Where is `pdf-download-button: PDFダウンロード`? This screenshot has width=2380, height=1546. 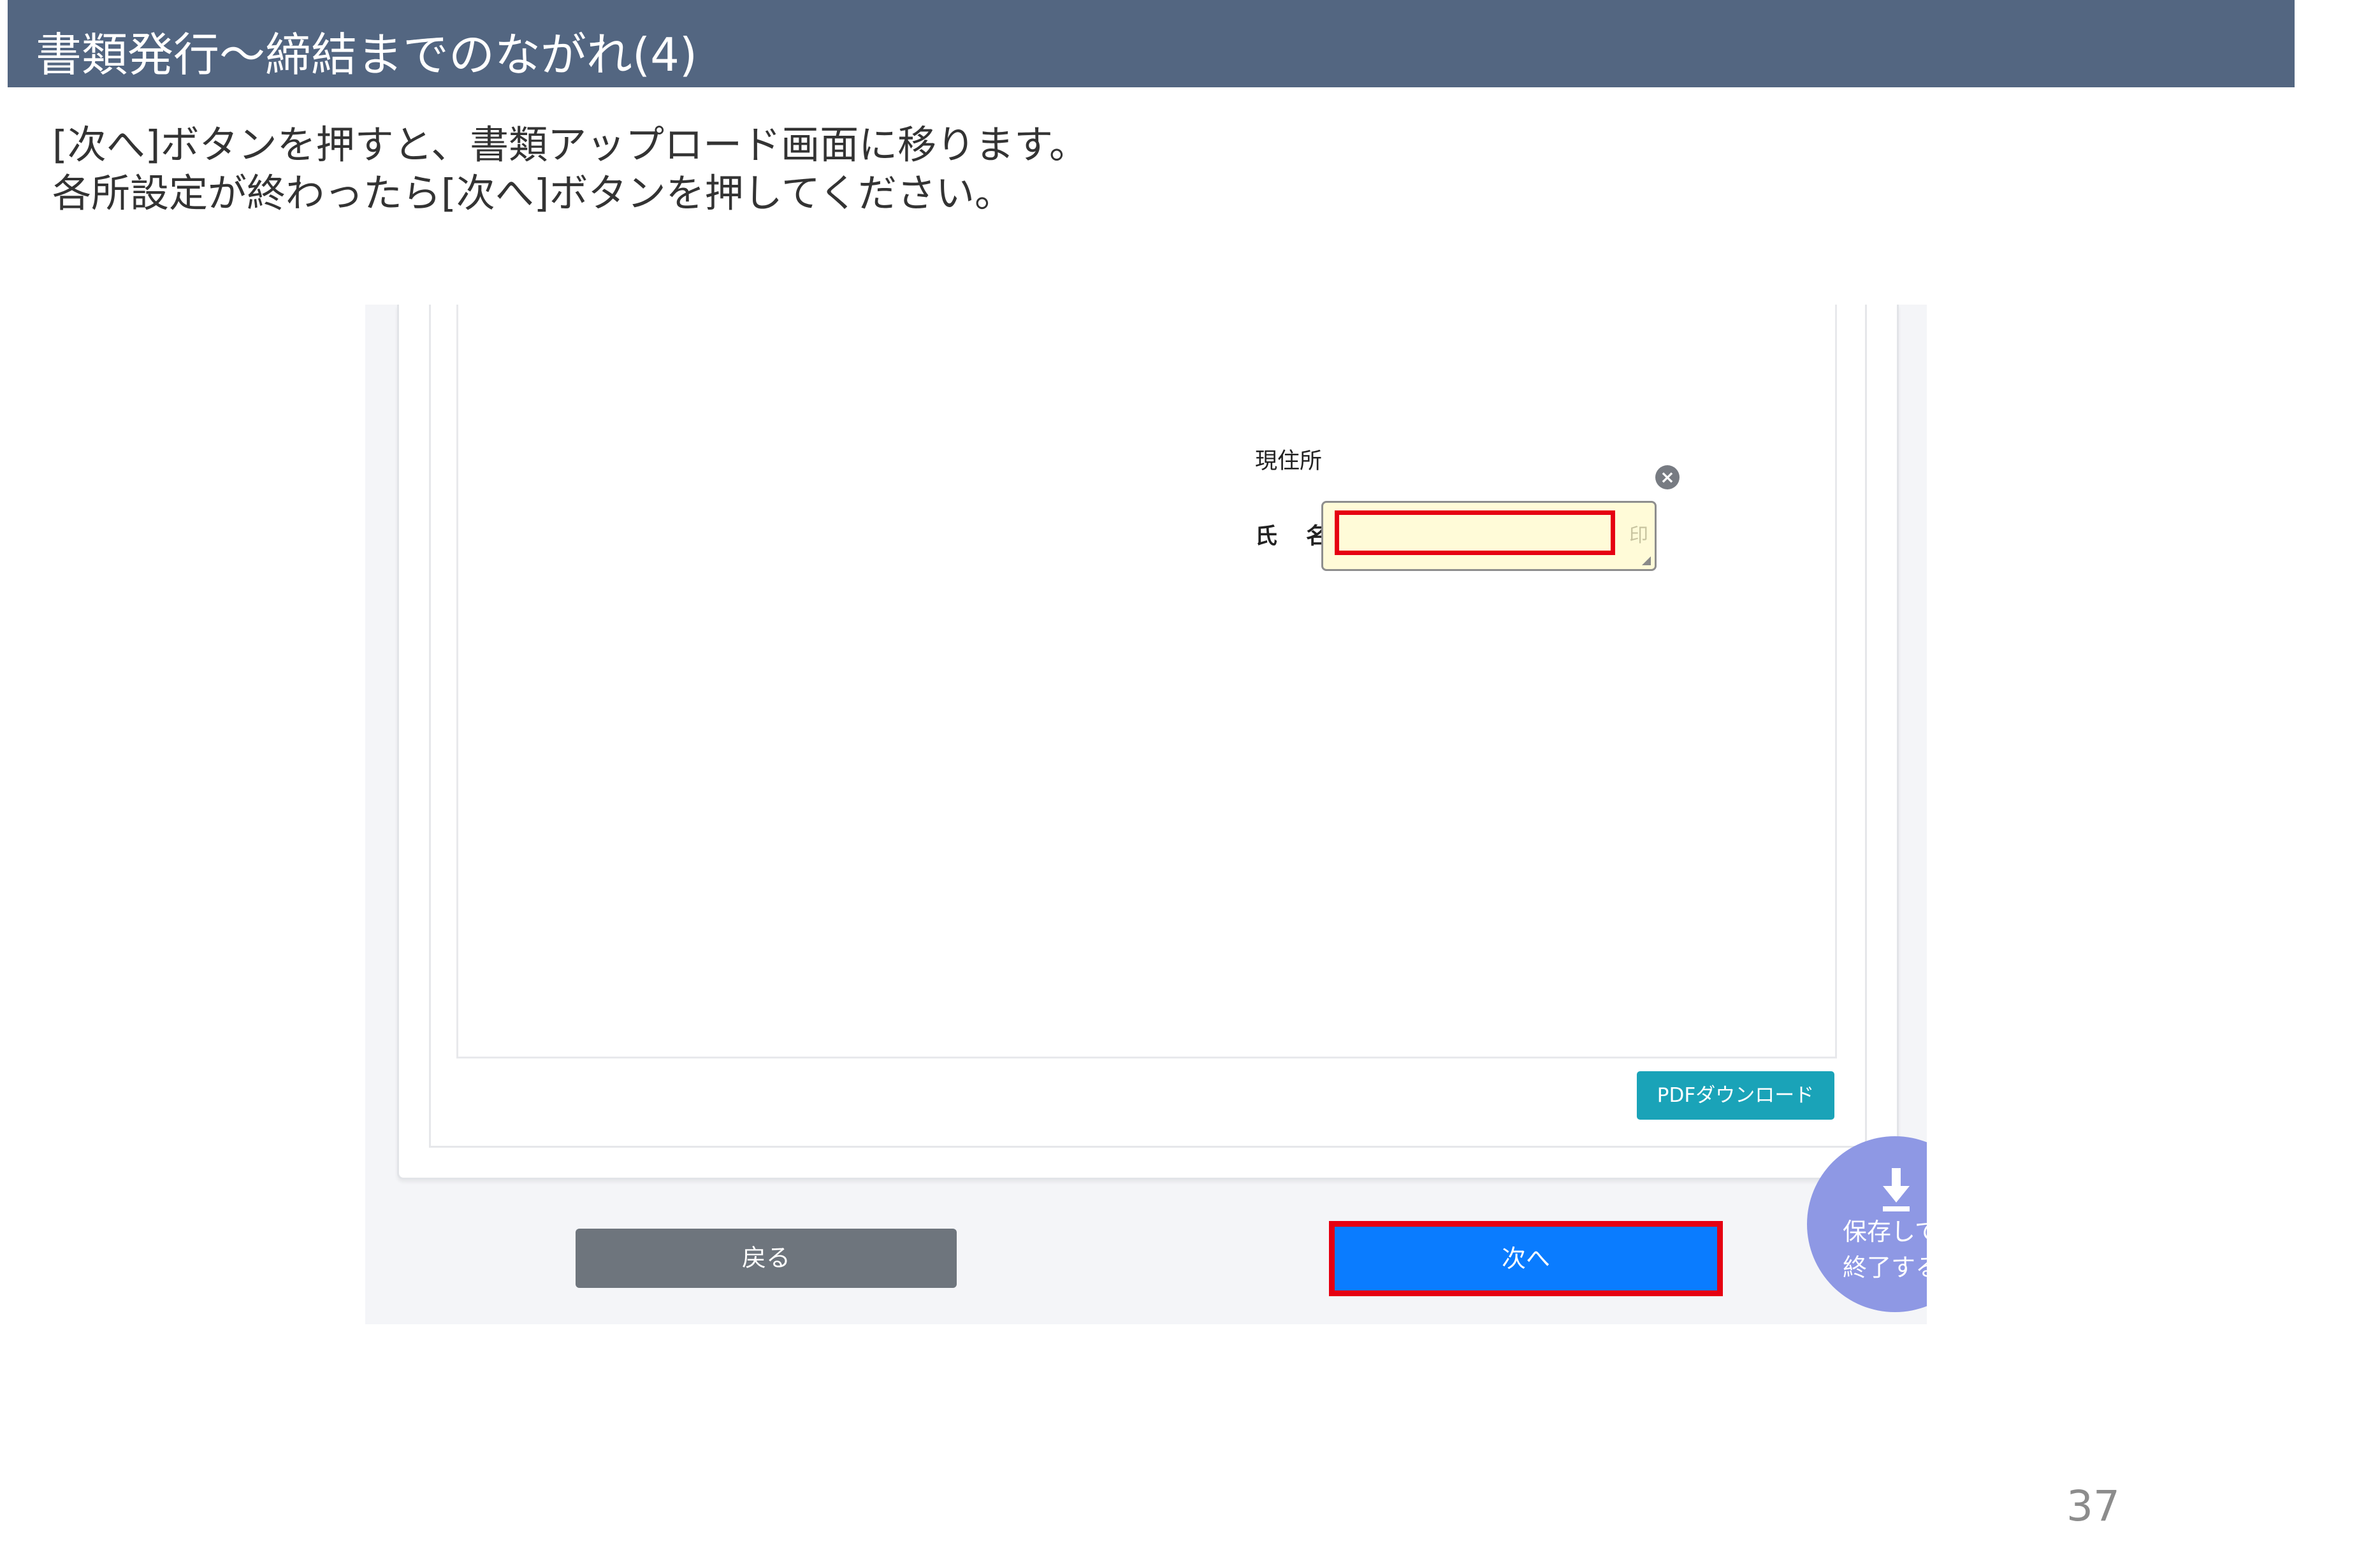
pdf-download-button: PDFダウンロード is located at coordinates (1735, 1095).